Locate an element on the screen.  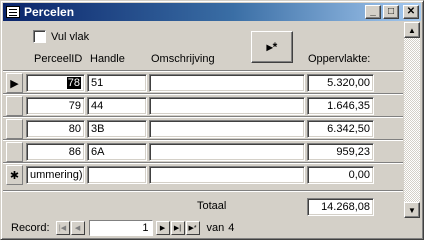
next-record-icon: ▶ is located at coordinates (162, 228).